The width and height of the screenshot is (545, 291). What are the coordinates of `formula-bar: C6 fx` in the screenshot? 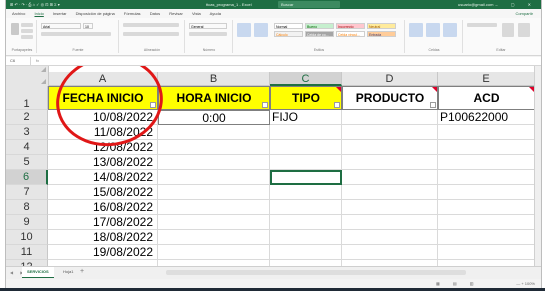 It's located at (273, 61).